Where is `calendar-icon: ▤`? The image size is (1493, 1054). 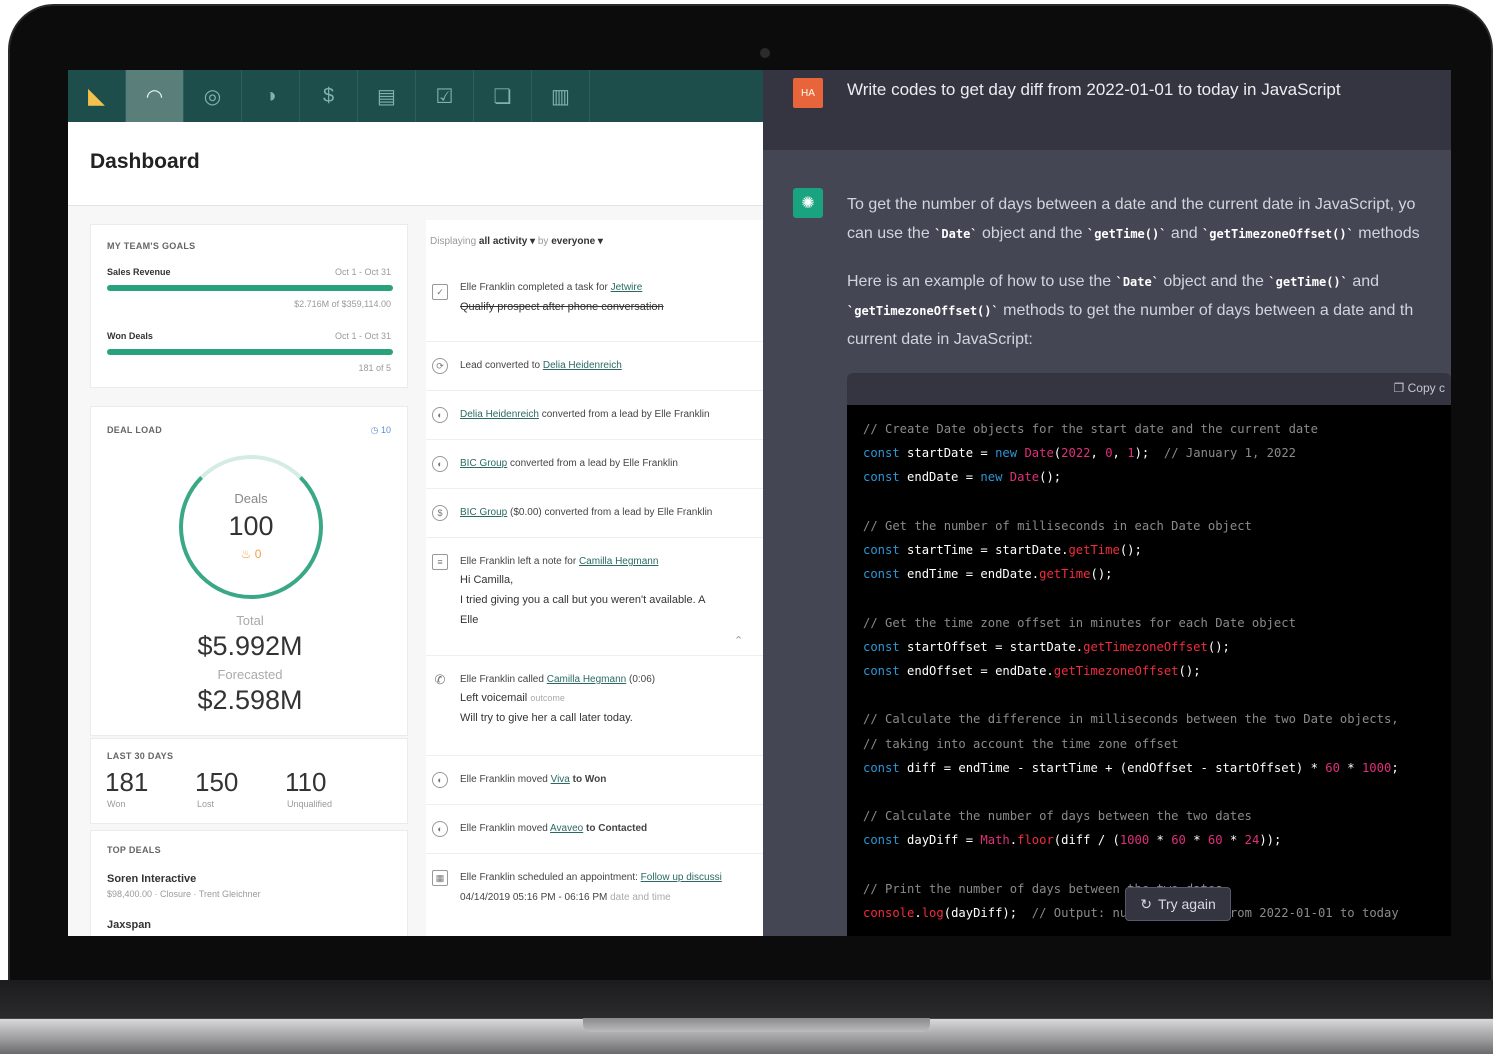 calendar-icon: ▤ is located at coordinates (387, 96).